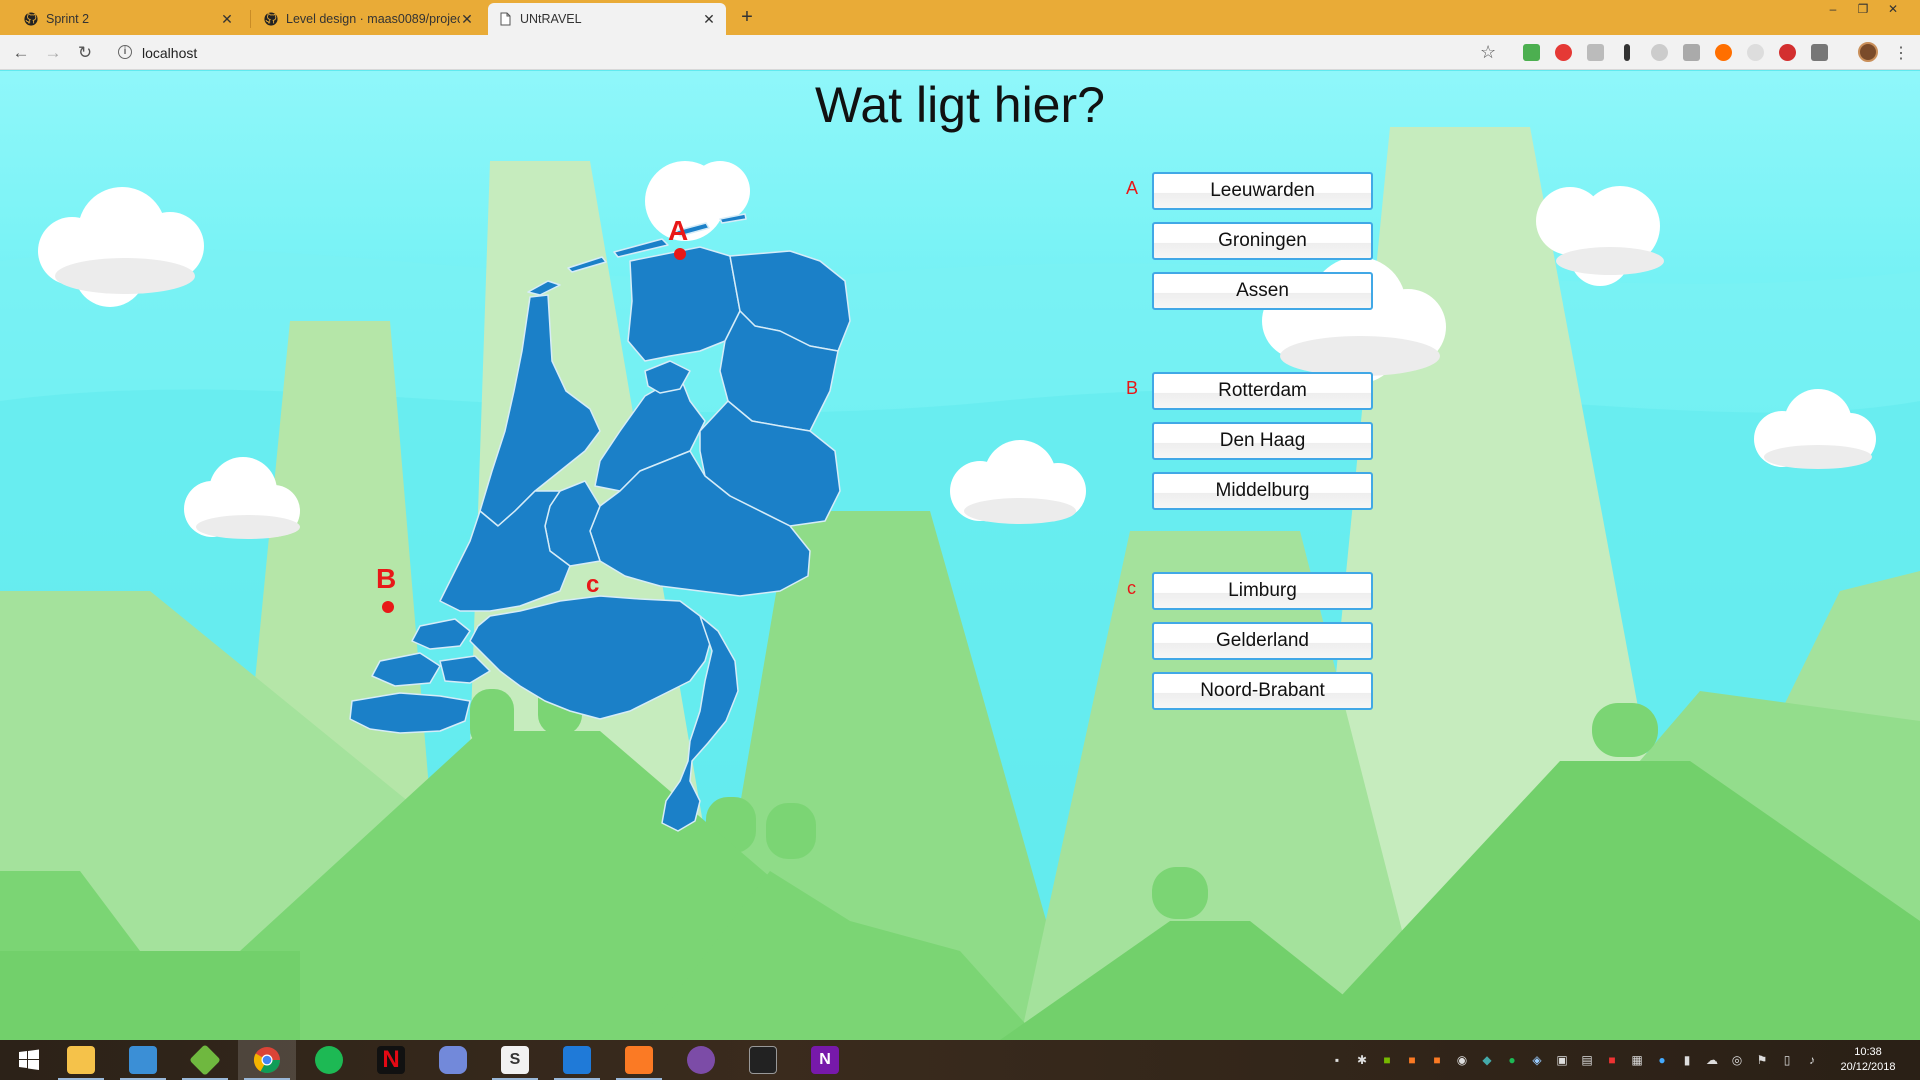 The image size is (1920, 1080). I want to click on chrome-icon, so click(267, 1060).